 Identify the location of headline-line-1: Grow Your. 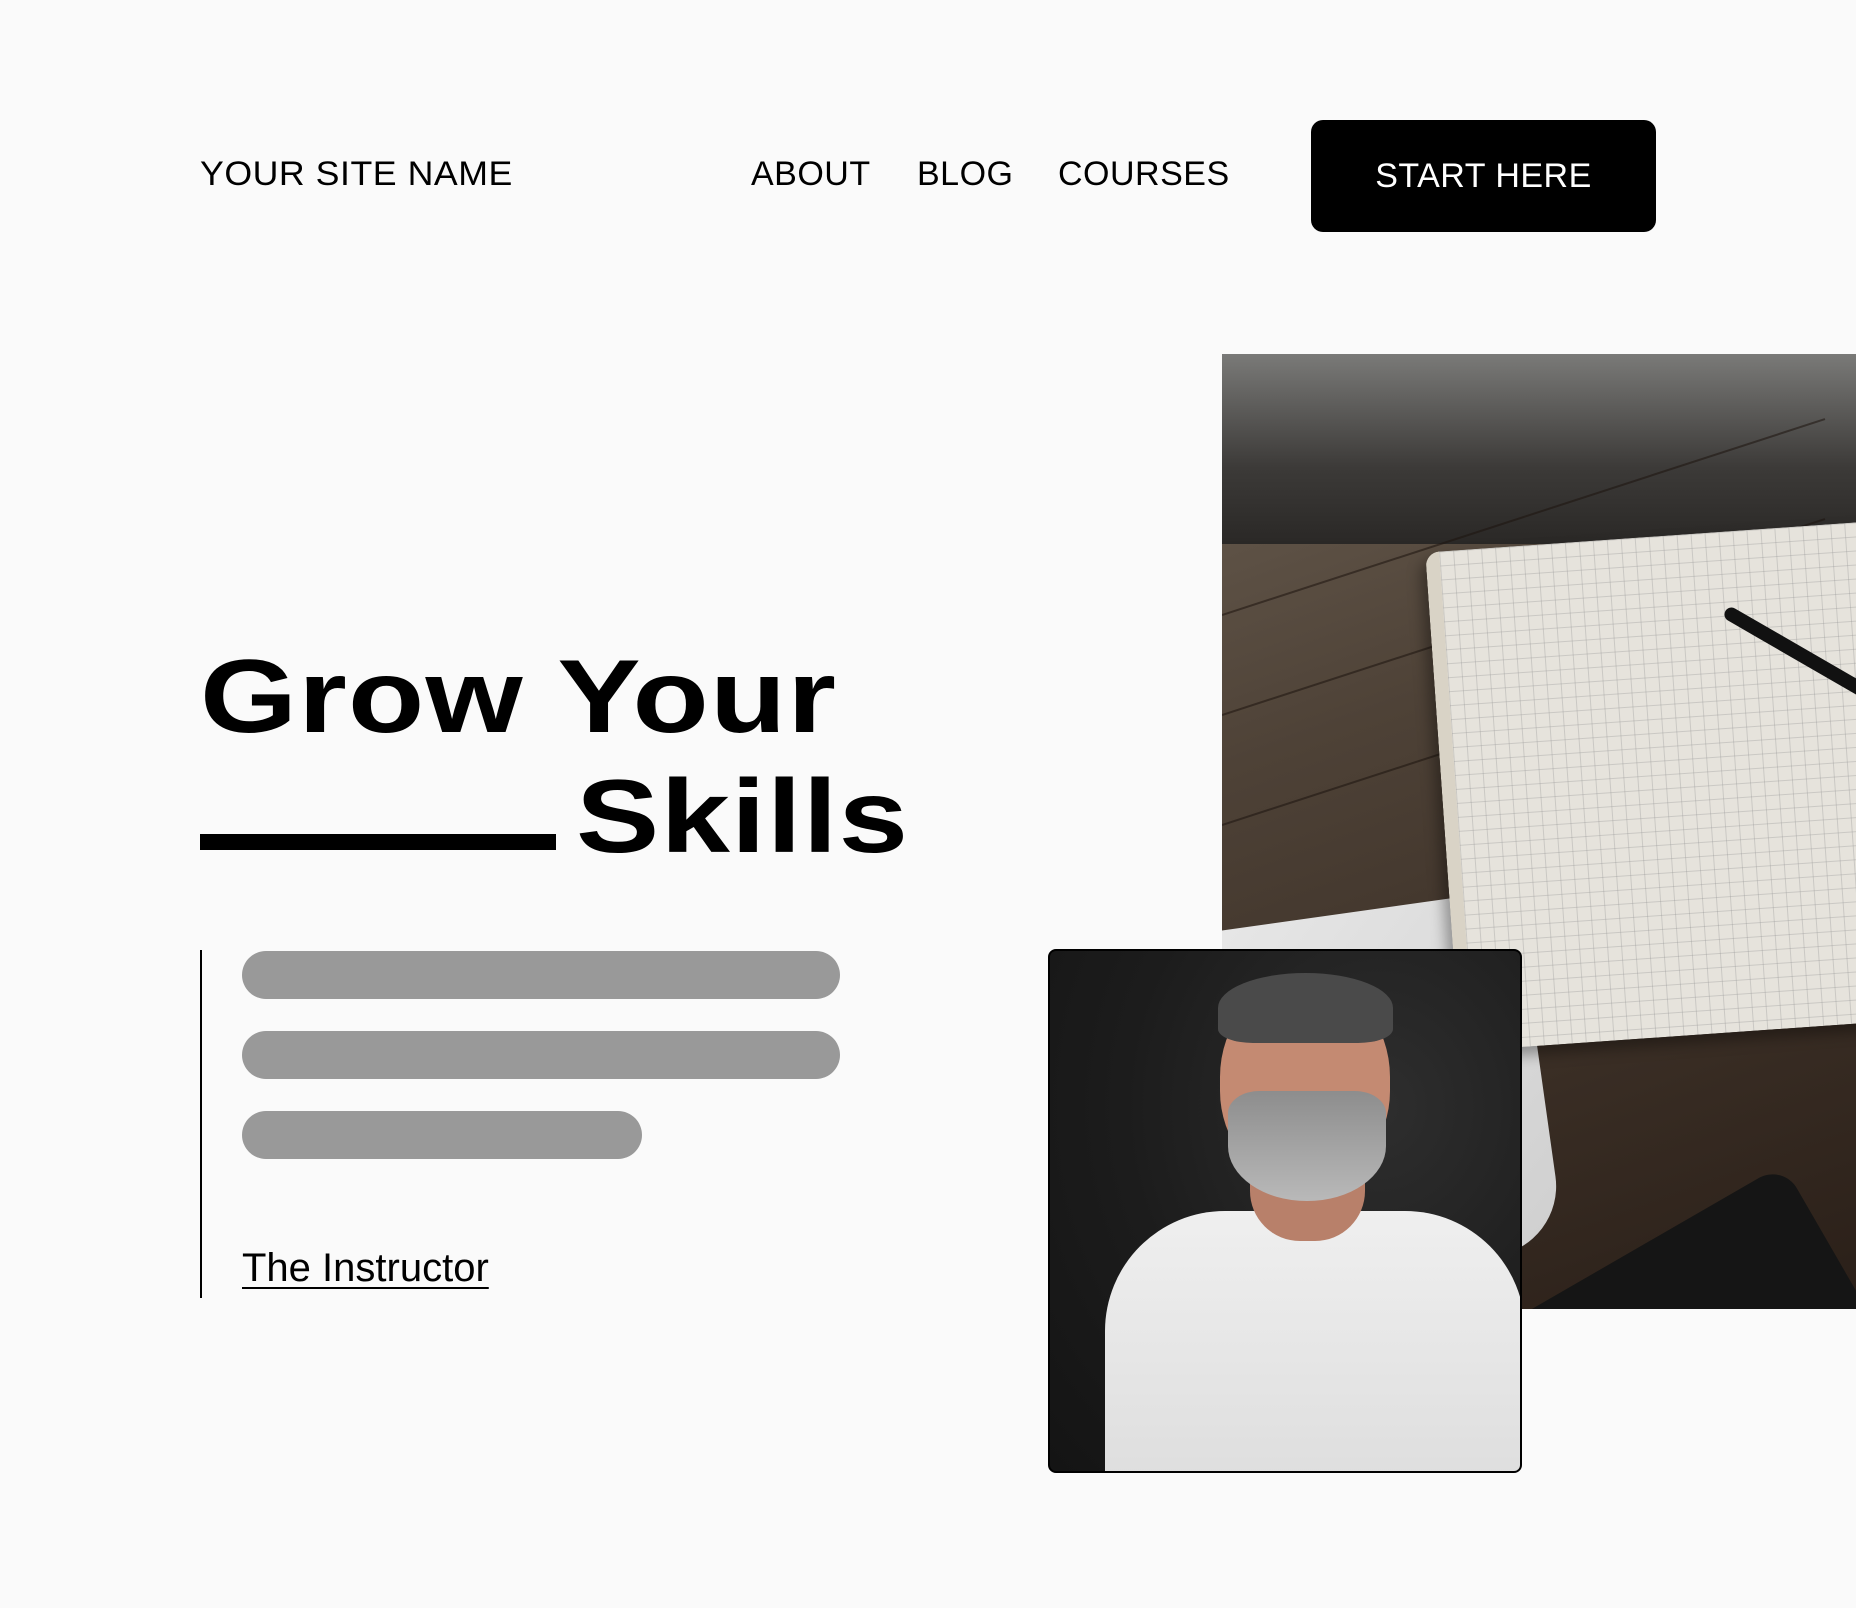
(519, 697).